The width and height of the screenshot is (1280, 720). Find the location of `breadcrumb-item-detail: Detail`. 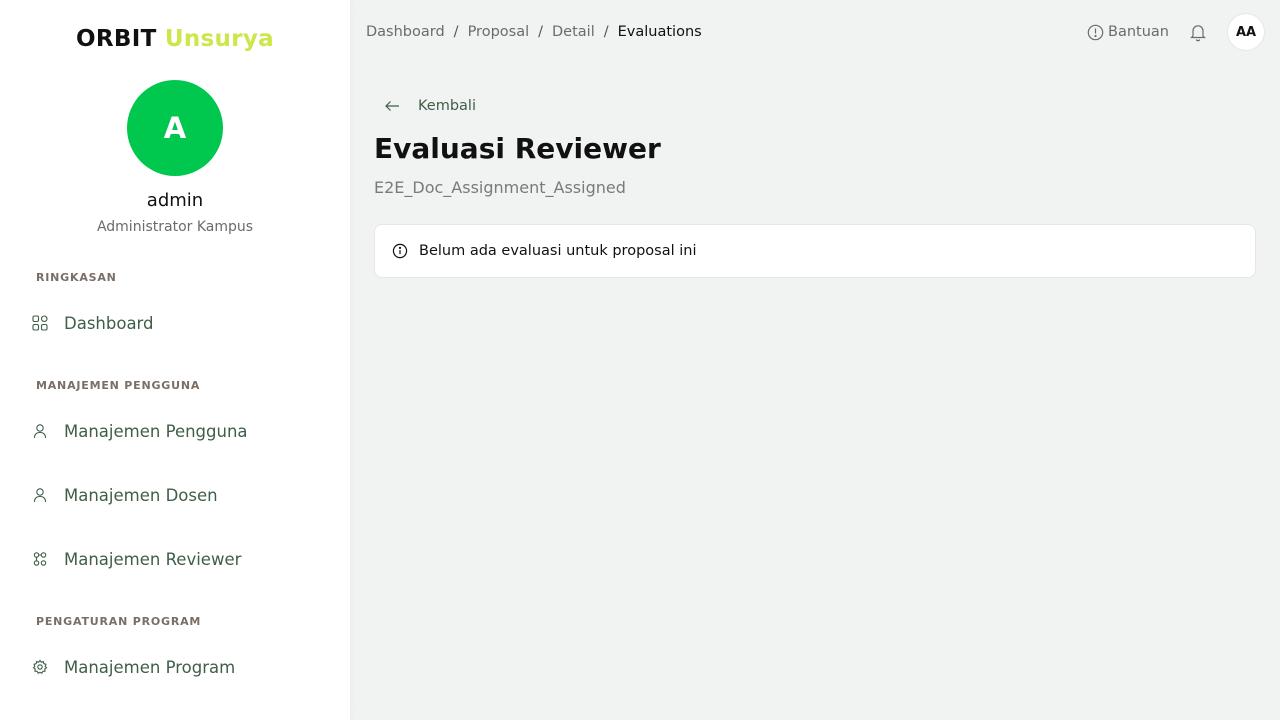

breadcrumb-item-detail: Detail is located at coordinates (573, 32).